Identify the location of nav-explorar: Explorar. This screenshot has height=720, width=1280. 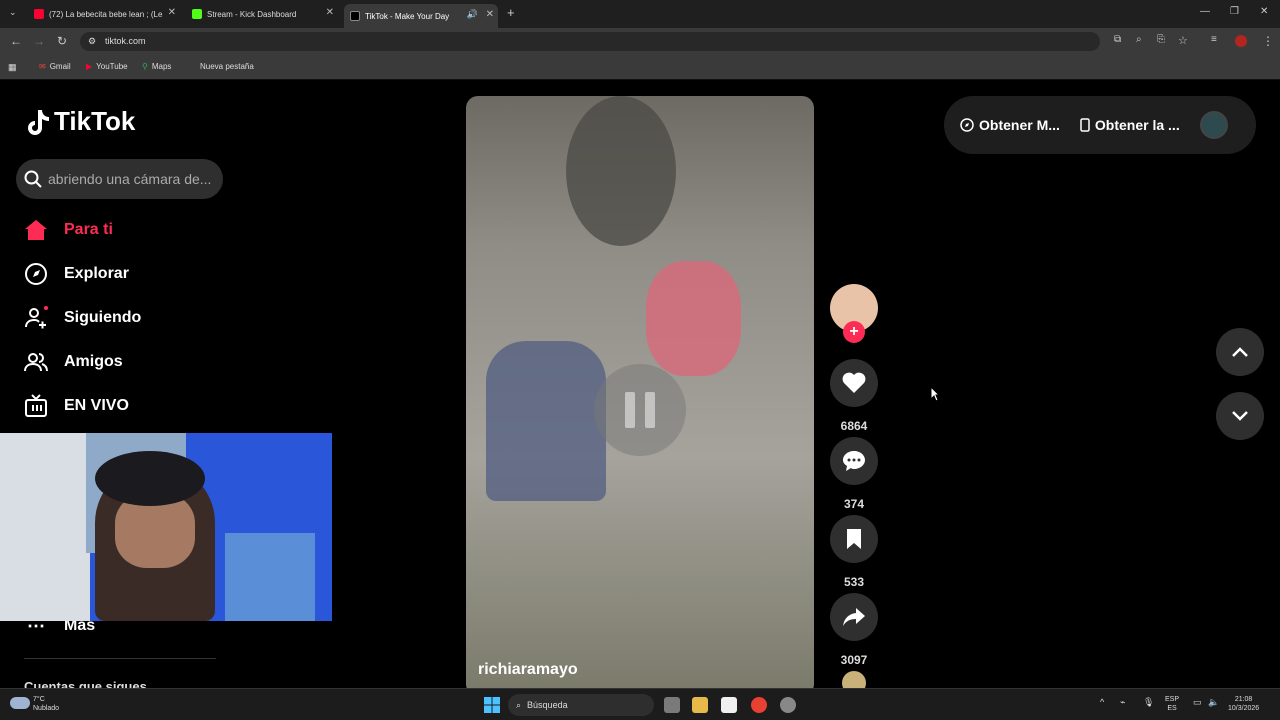
(76, 274).